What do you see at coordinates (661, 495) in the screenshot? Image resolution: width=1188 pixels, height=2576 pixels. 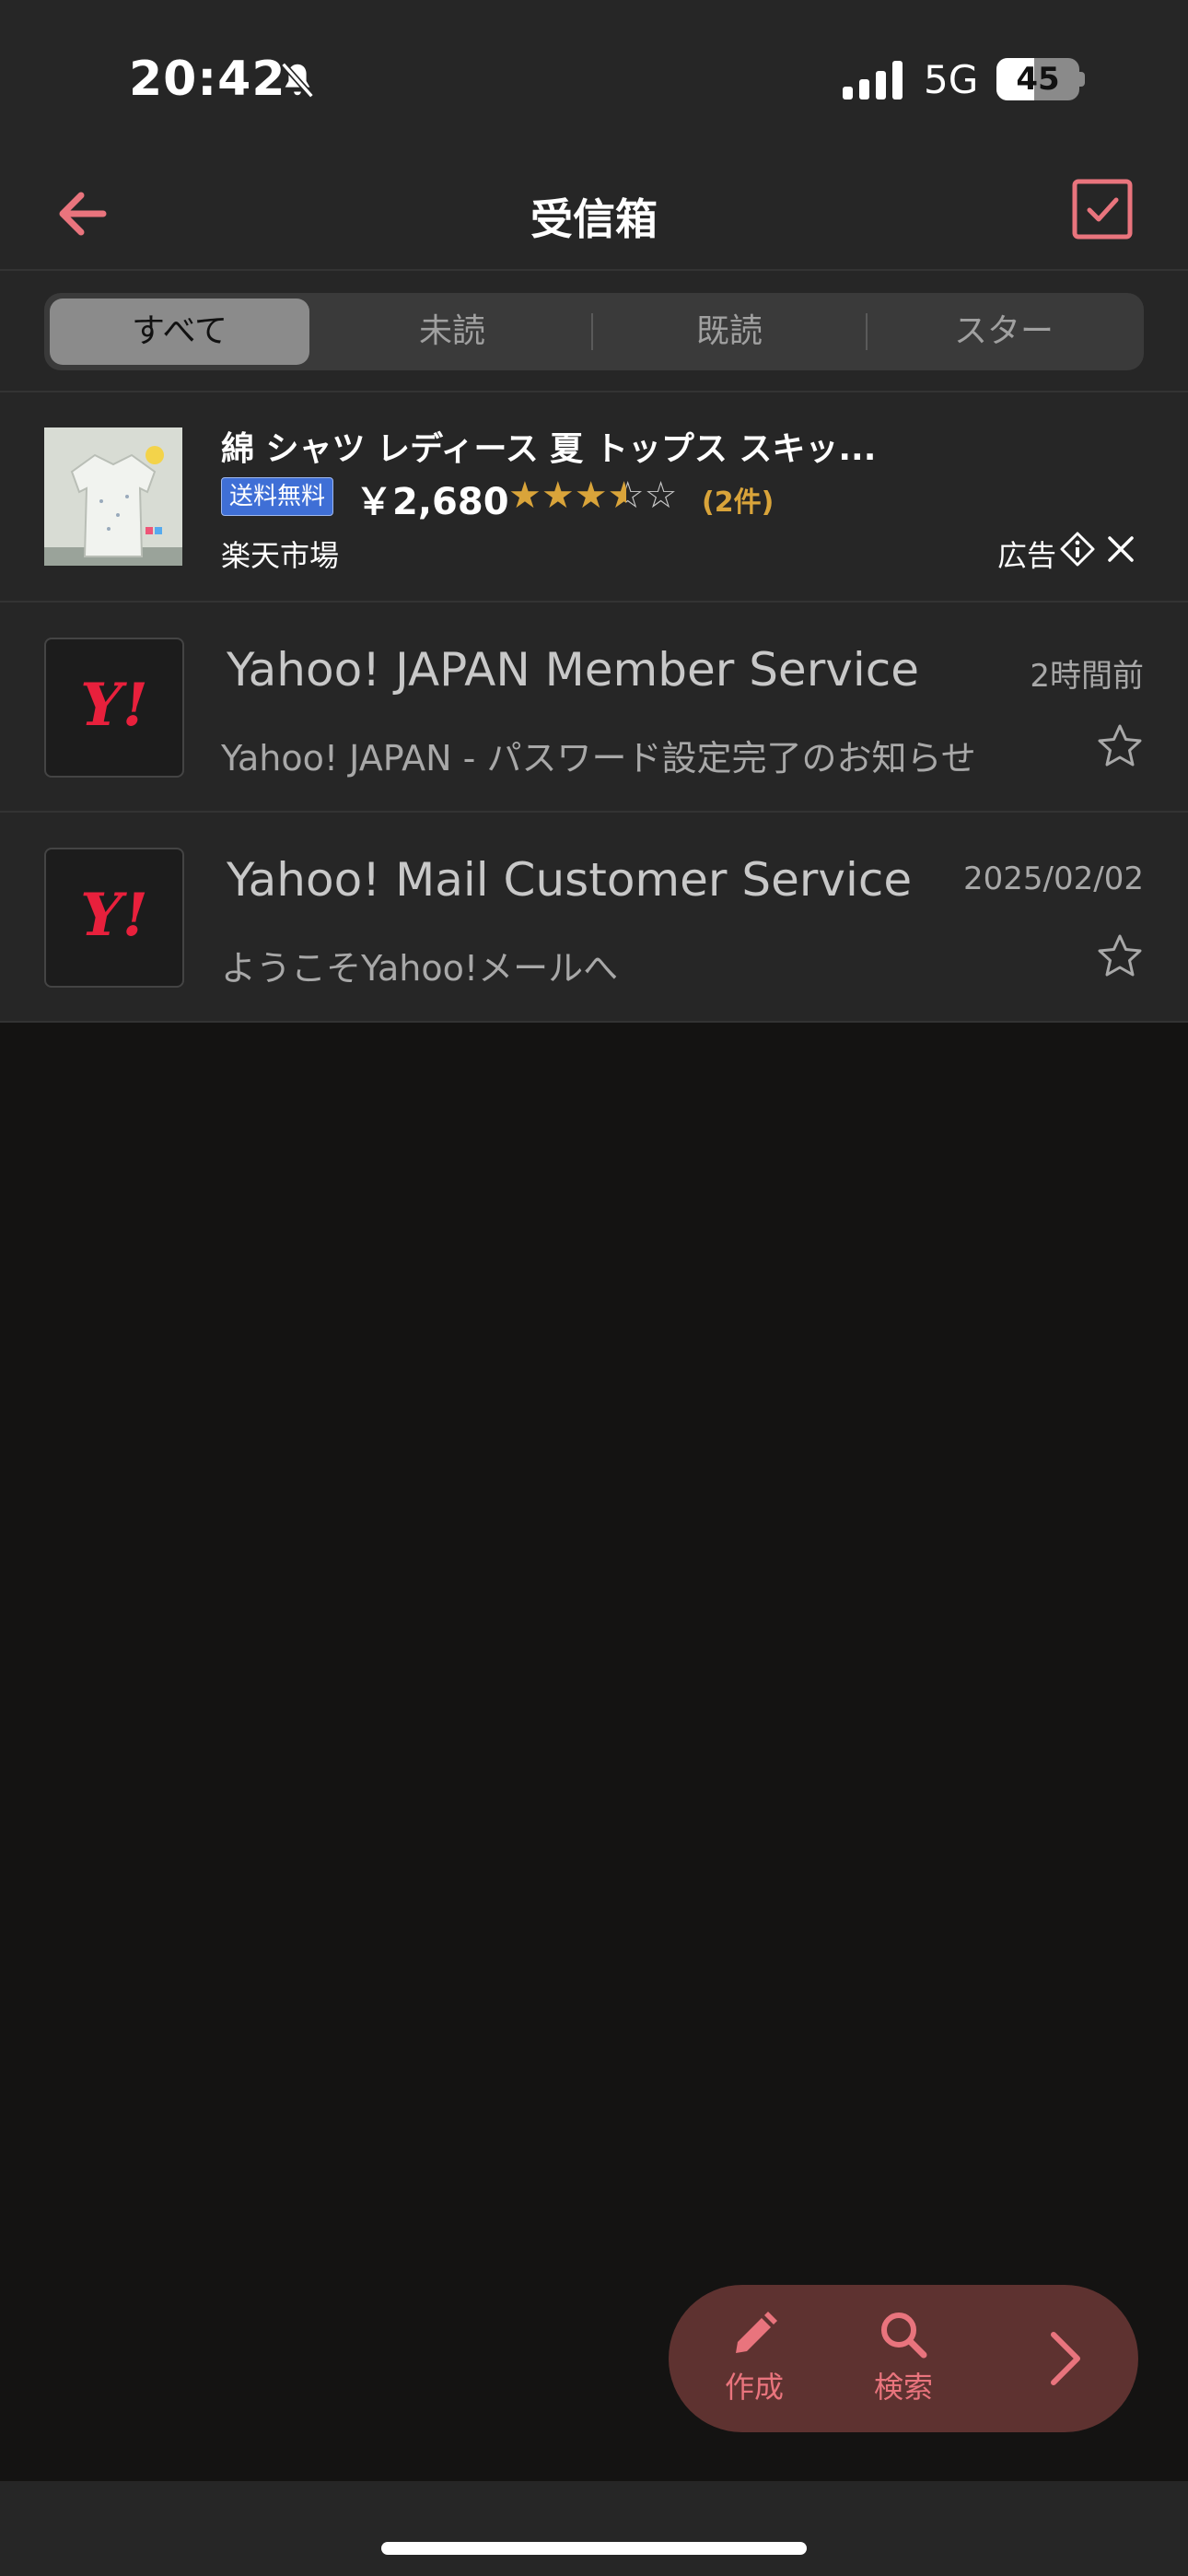 I see `empty-star-icon: ☆` at bounding box center [661, 495].